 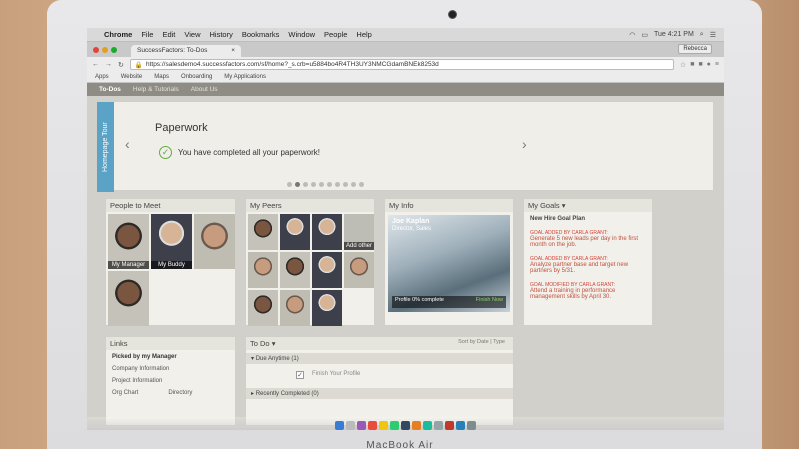 I want to click on nav-todos: To-Dos, so click(x=110, y=89).